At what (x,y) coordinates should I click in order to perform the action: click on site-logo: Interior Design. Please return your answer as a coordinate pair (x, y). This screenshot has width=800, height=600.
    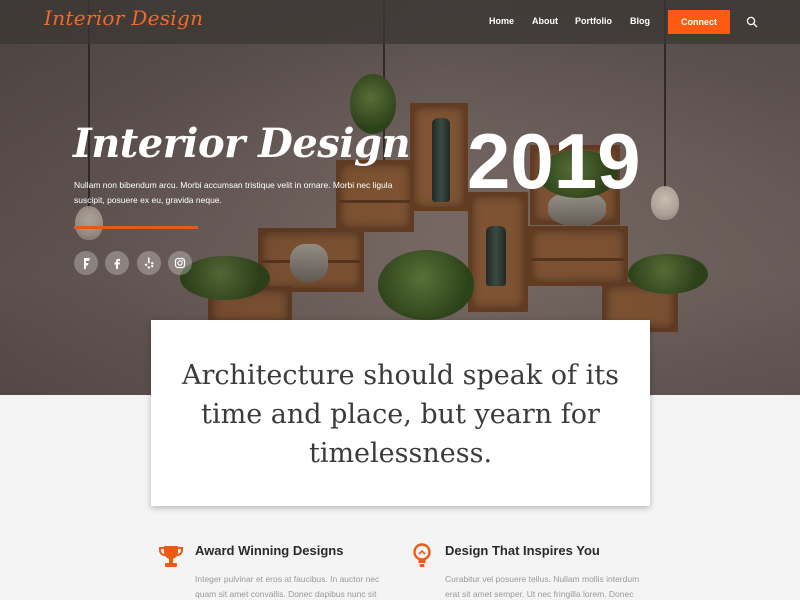
    Looking at the image, I should click on (123, 18).